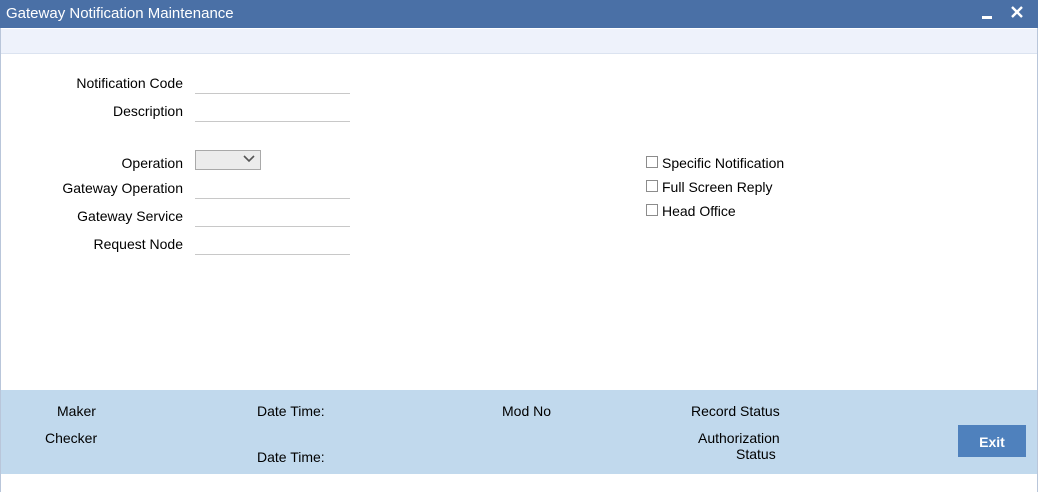 Image resolution: width=1038 pixels, height=492 pixels. I want to click on minimize-icon, so click(987, 13).